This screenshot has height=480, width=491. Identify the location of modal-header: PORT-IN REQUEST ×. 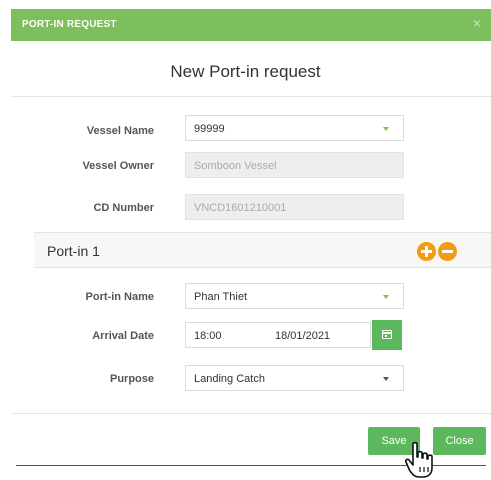
(251, 25).